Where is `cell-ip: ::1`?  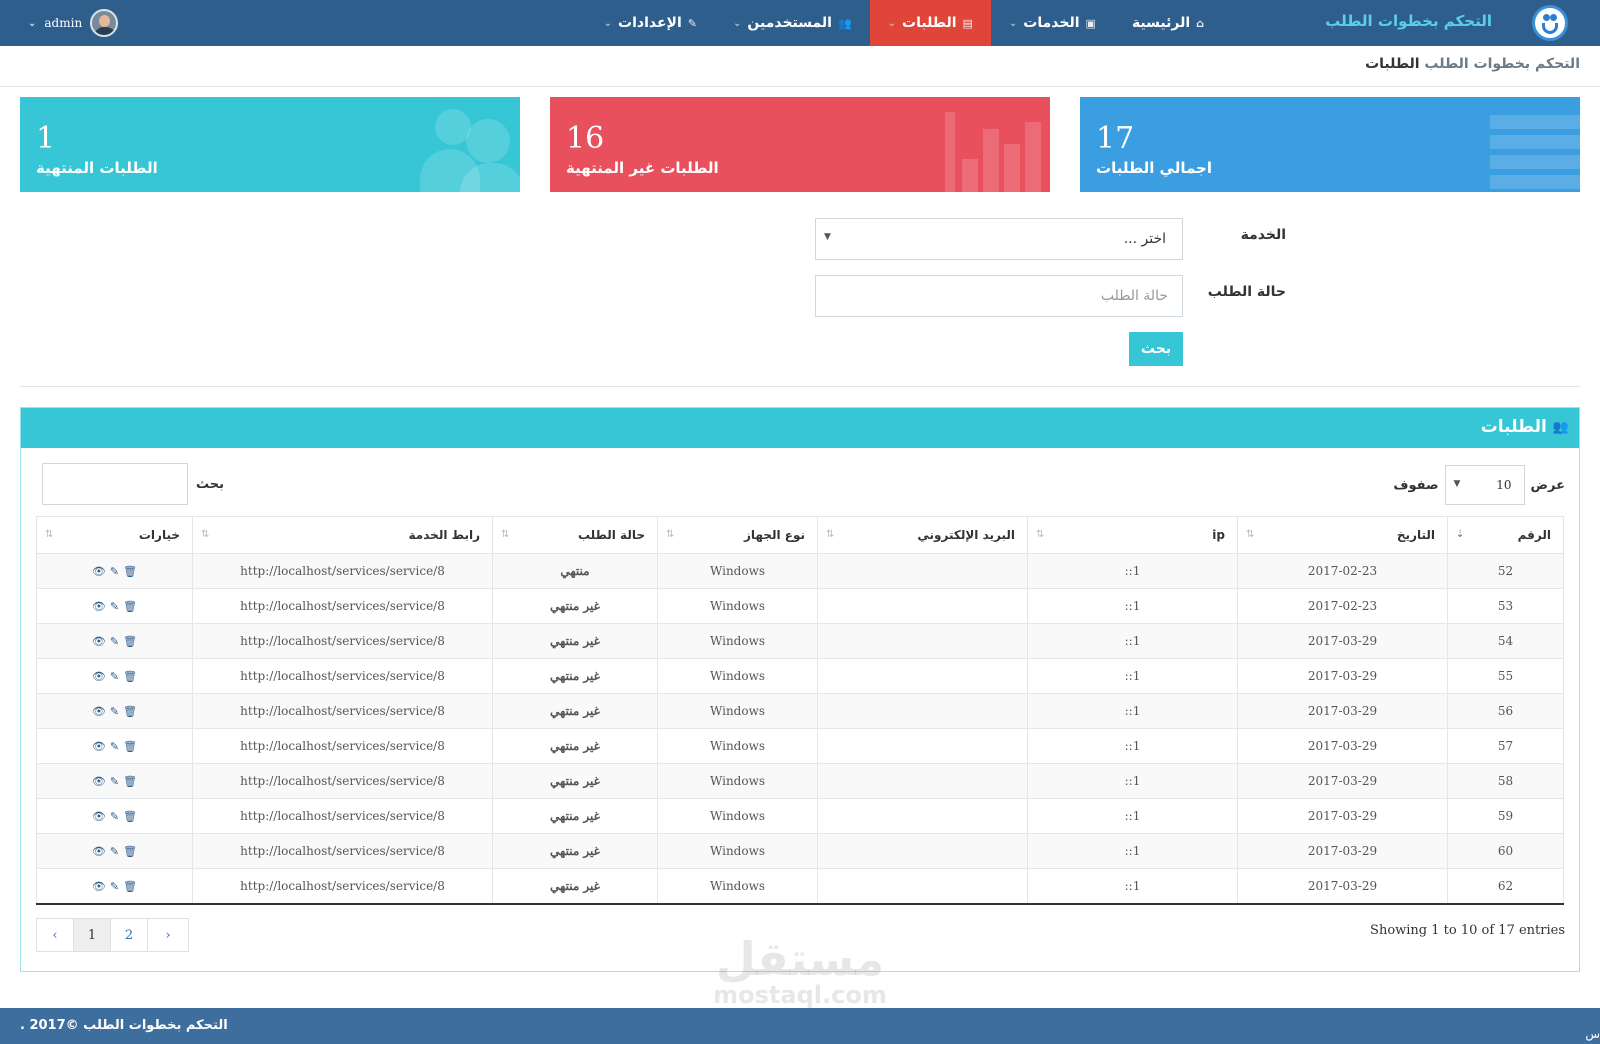
cell-ip: ::1 is located at coordinates (1132, 676).